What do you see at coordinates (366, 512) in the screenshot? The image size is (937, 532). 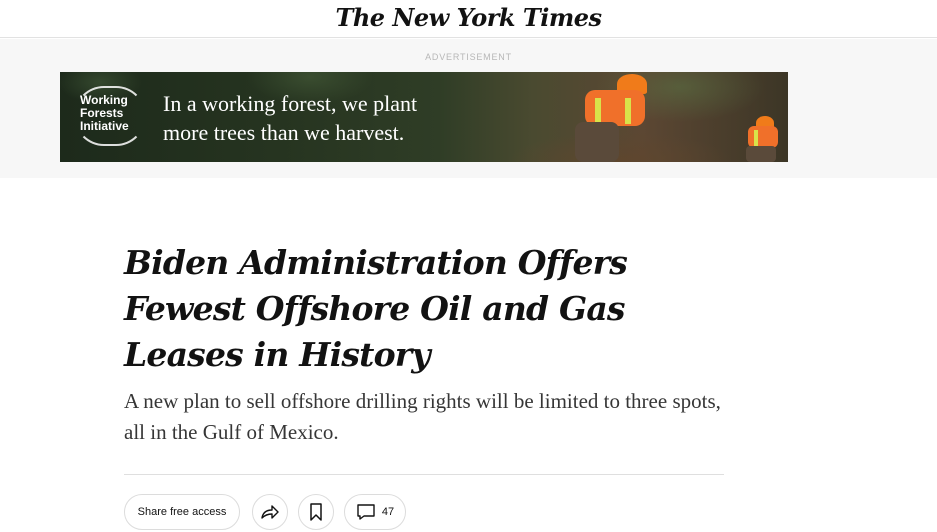 I see `comment-bubble-icon` at bounding box center [366, 512].